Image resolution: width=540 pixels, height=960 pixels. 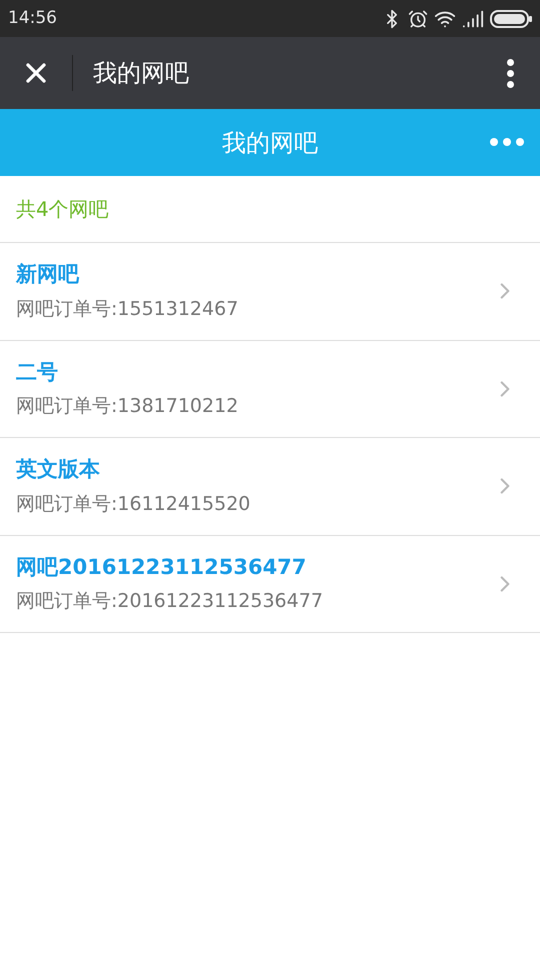 I want to click on order-number: 网吧订单号:16112415520, so click(x=134, y=504).